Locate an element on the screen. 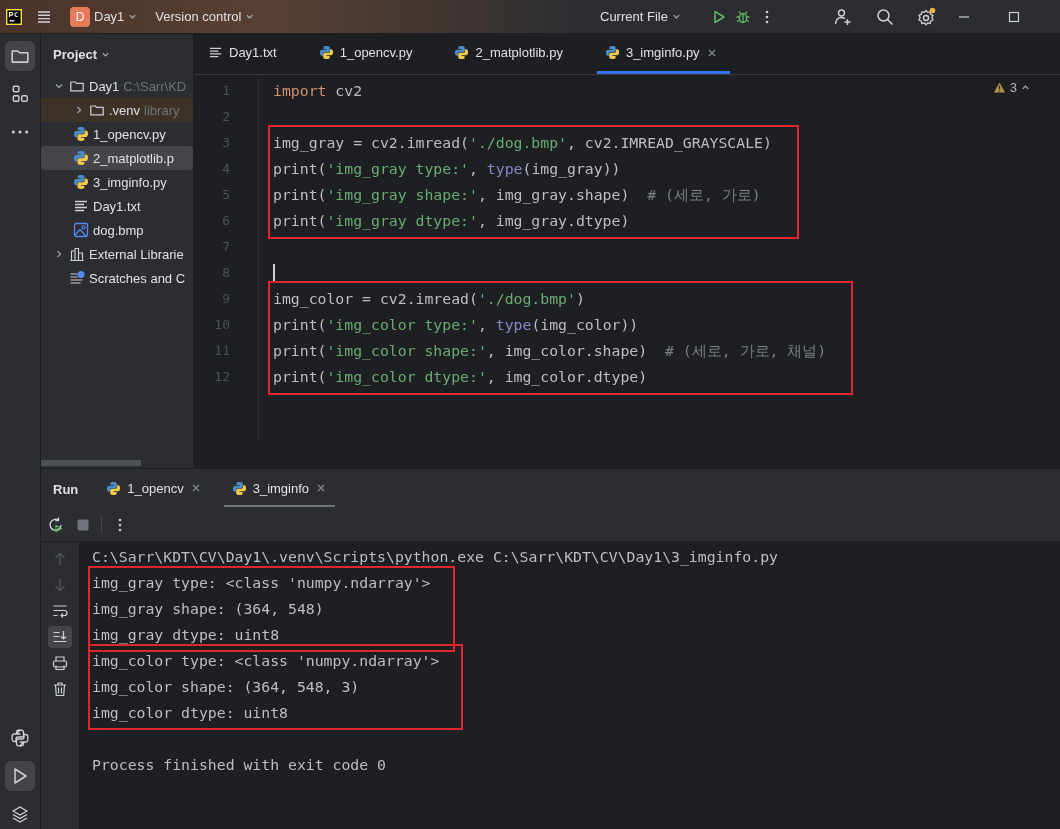 This screenshot has height=829, width=1060. app-logo-icon is located at coordinates (14, 16).